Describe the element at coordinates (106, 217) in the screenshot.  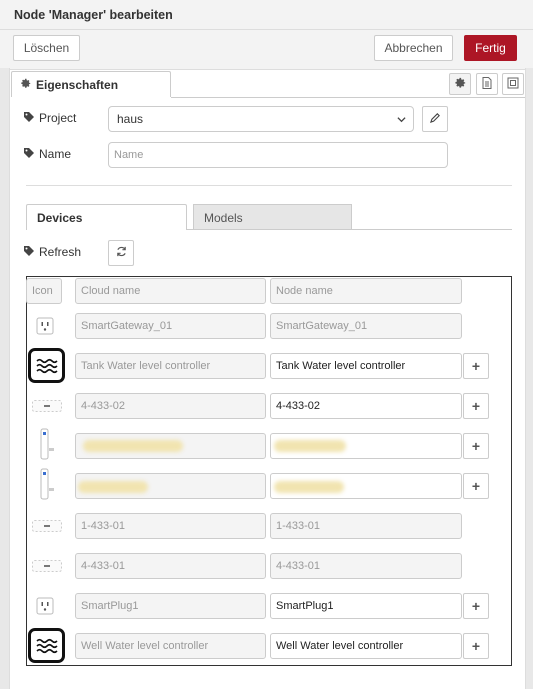
I see `tab-devices: Devices` at that location.